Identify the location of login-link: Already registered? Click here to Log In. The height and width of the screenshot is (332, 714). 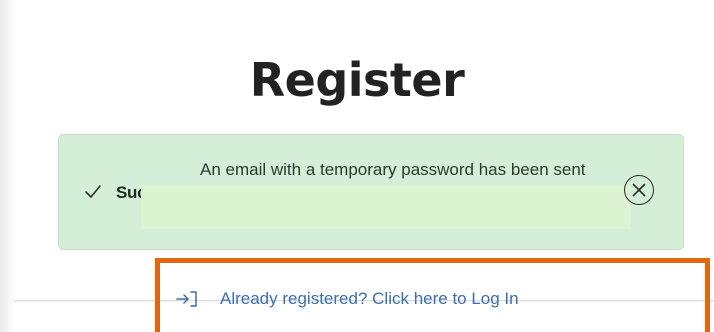
(347, 299).